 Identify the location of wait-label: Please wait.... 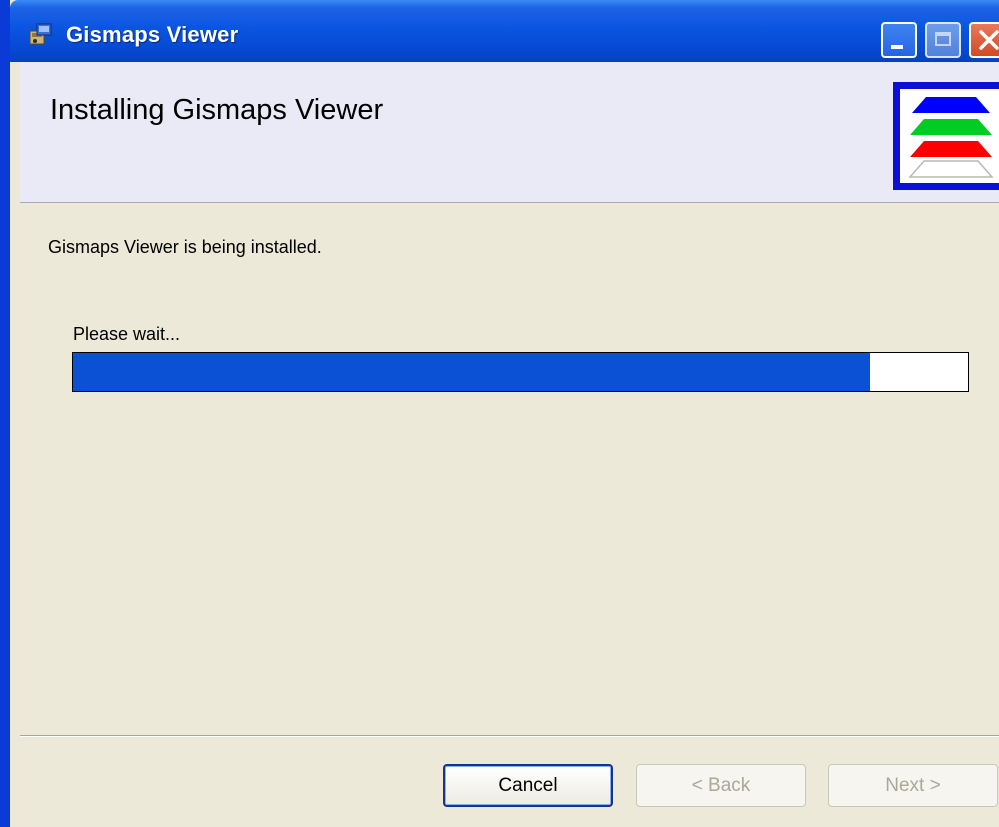
(127, 334).